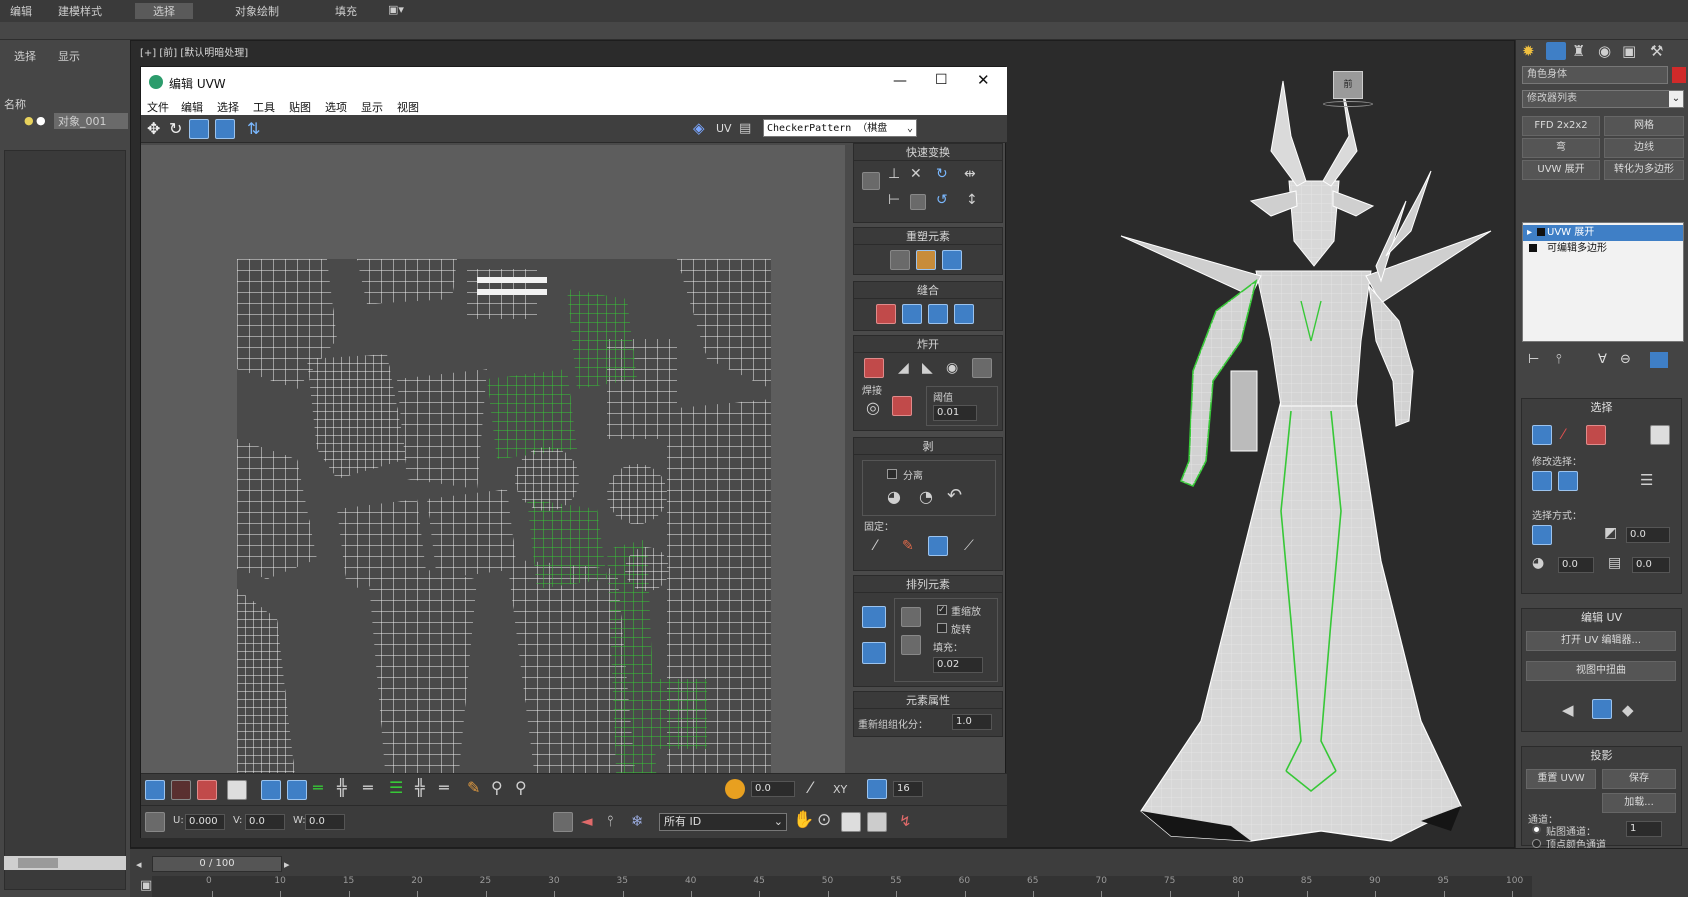 The height and width of the screenshot is (897, 1688). Describe the element at coordinates (1651, 565) in the screenshot. I see `angle-spinner-c: 0.0` at that location.